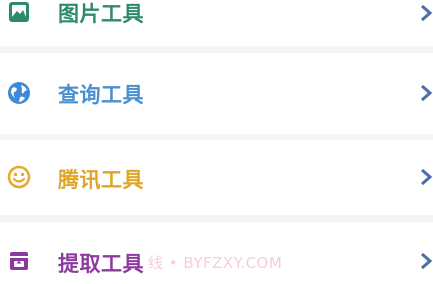 The height and width of the screenshot is (284, 433). I want to click on watermark-text: 线 • BYFZXY.COM, so click(215, 263).